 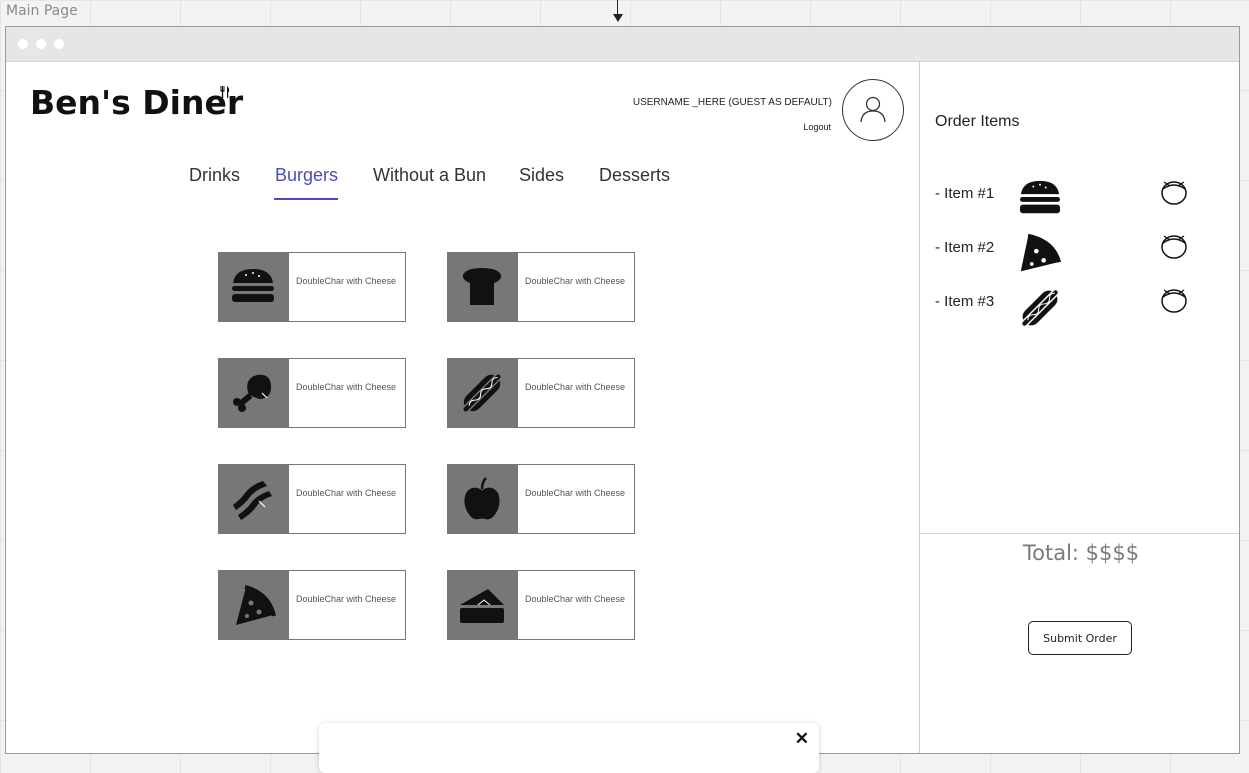 I want to click on site-logo: Ben's Diner, so click(x=136, y=102).